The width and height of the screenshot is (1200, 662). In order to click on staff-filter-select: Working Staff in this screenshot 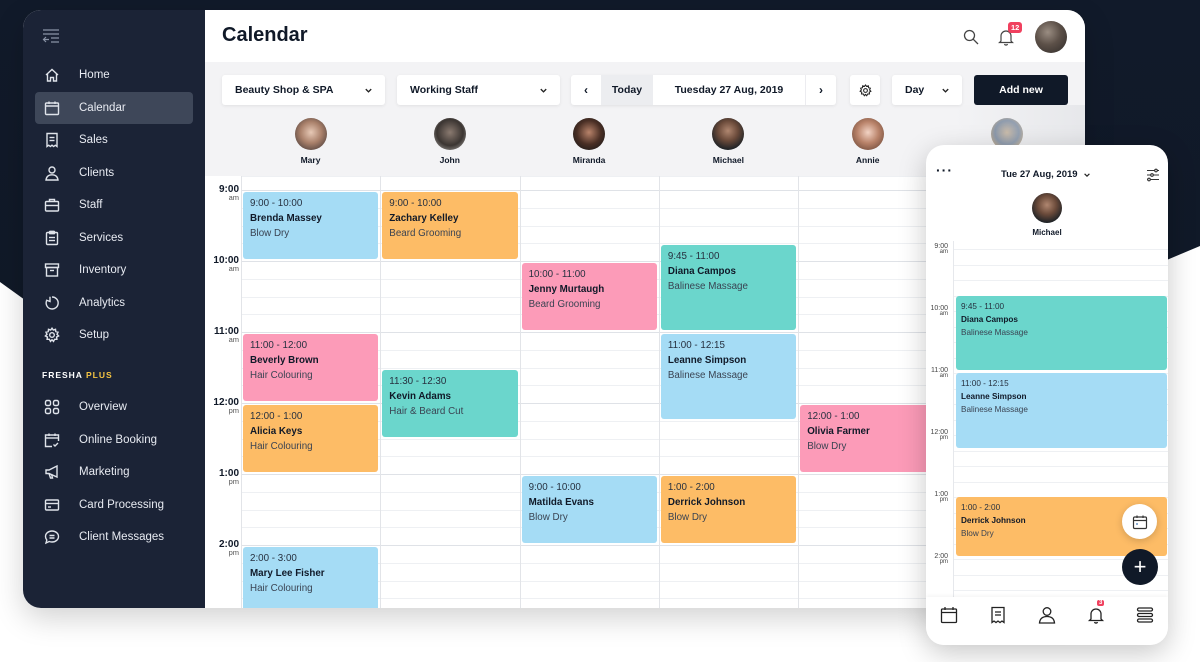, I will do `click(478, 90)`.